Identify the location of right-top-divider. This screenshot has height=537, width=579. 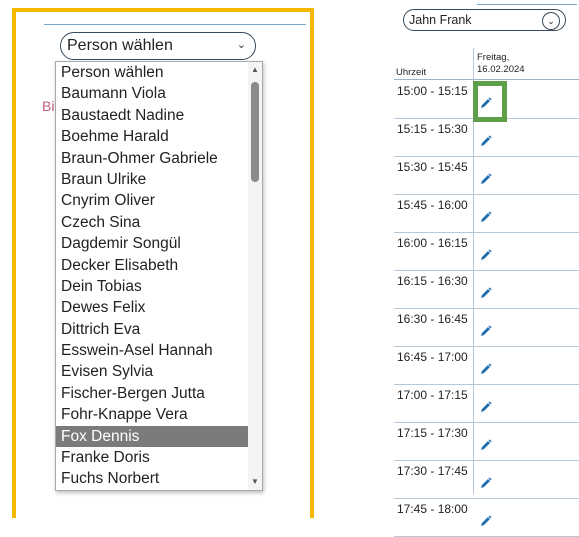
(527, 4).